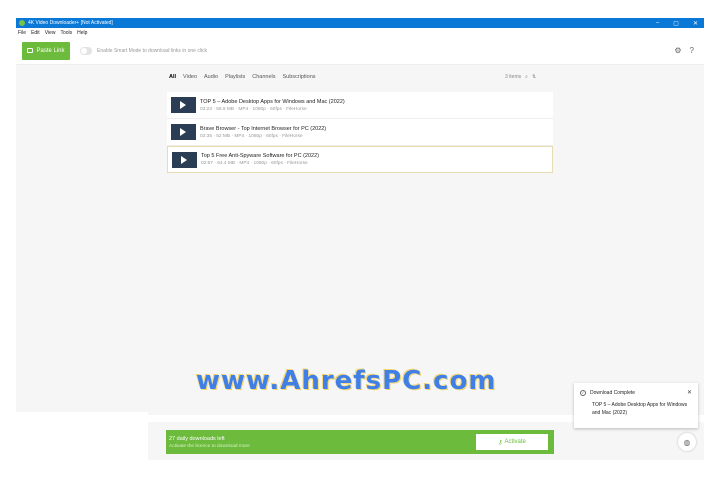 The height and width of the screenshot is (480, 720). I want to click on paste-link-label: Paste Link, so click(50, 50).